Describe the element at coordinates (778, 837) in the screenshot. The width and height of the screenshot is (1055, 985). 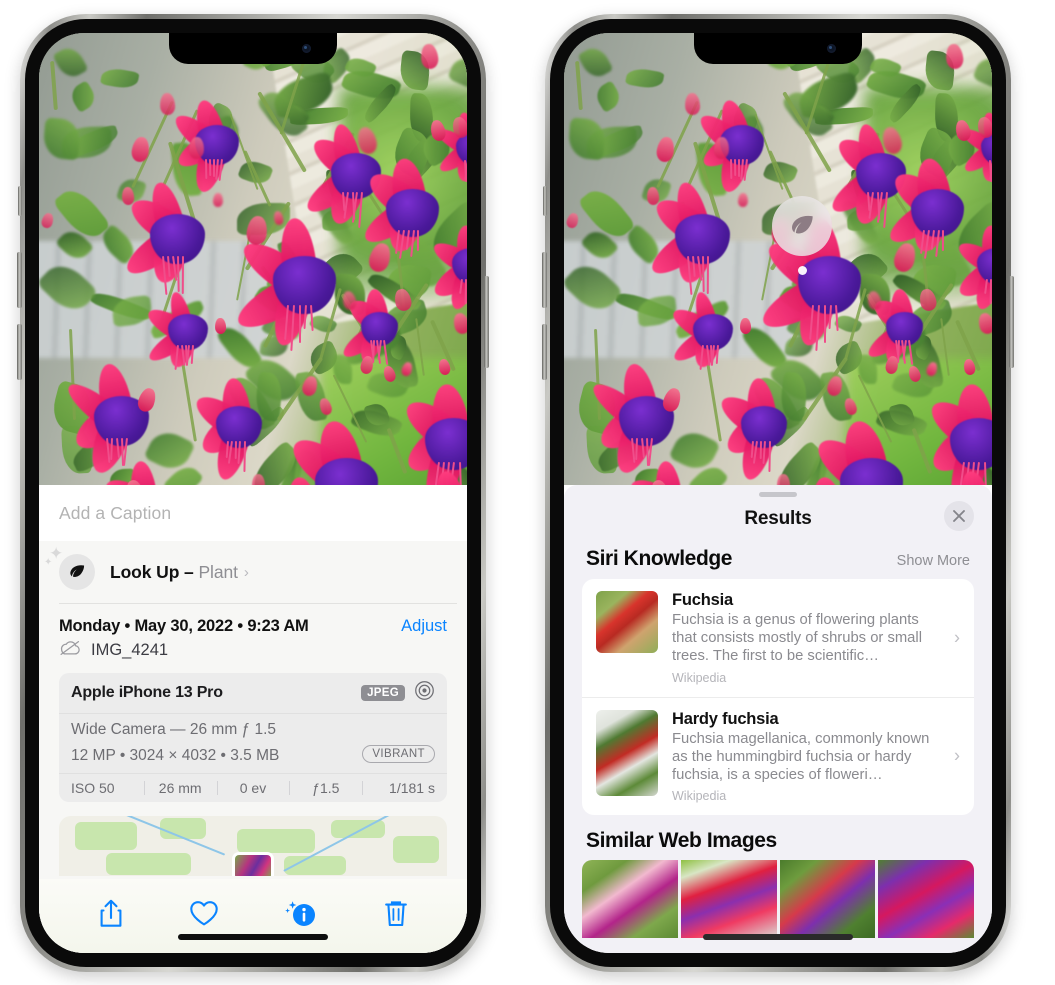
I see `similar-web-images-header: Similar Web Images` at that location.